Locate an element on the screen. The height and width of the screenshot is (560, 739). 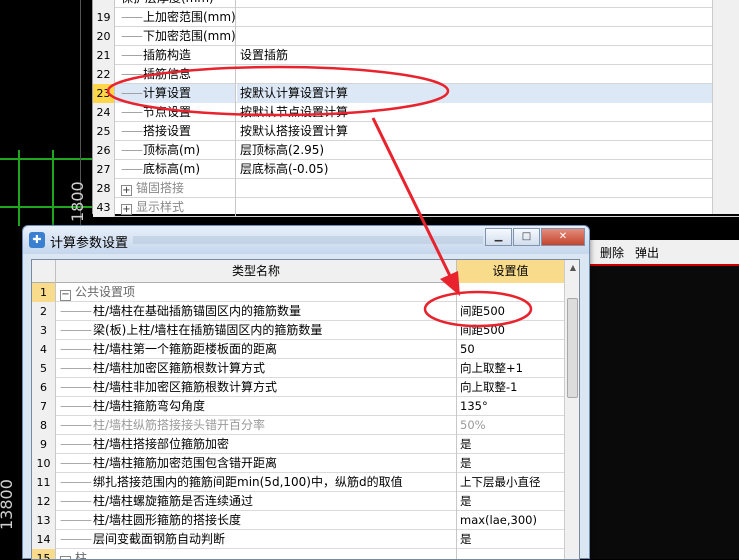
popup-button: 弹出 is located at coordinates (647, 252).